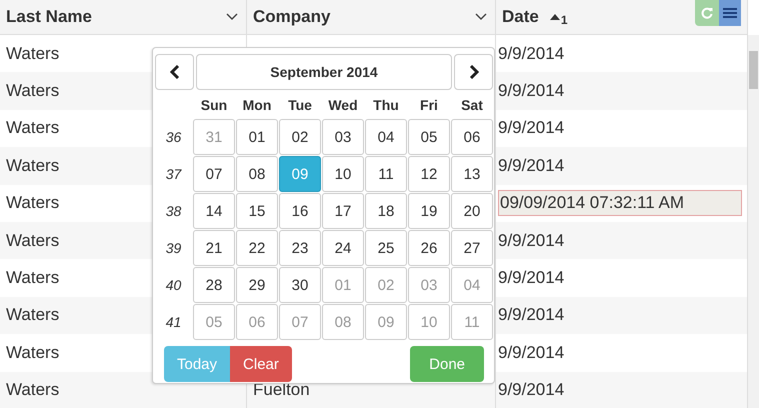  Describe the element at coordinates (173, 322) in the screenshot. I see `week-number: 41` at that location.